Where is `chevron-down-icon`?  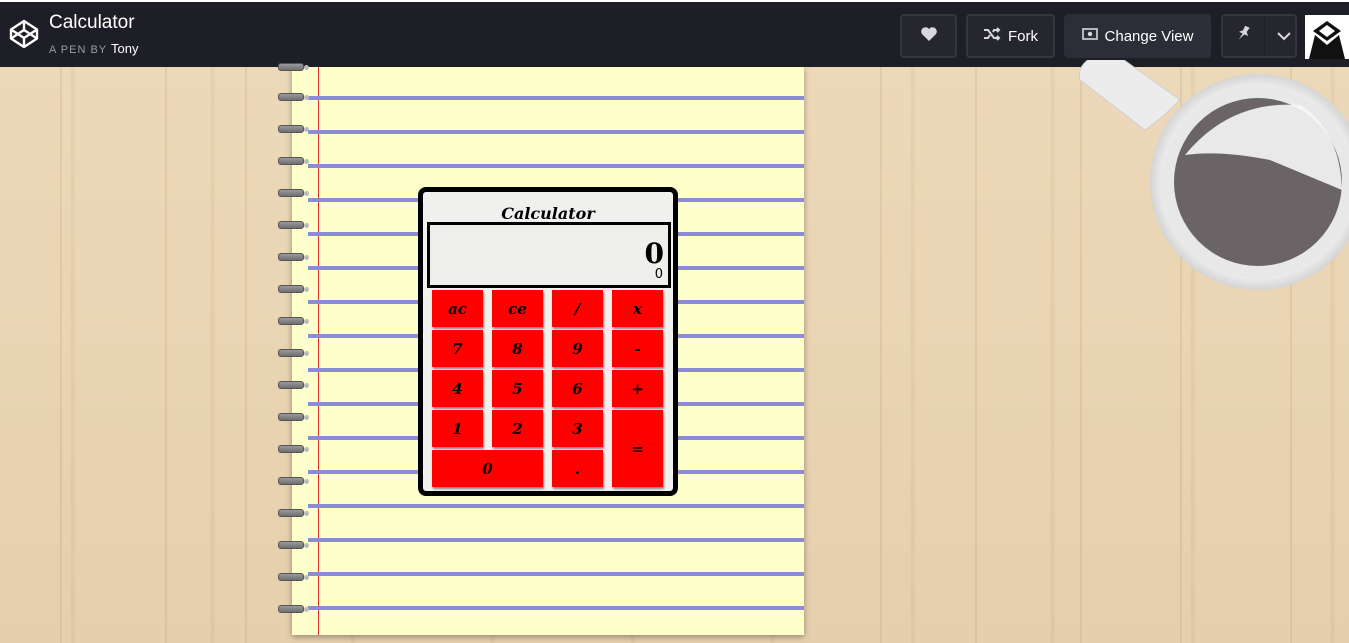
chevron-down-icon is located at coordinates (1283, 36).